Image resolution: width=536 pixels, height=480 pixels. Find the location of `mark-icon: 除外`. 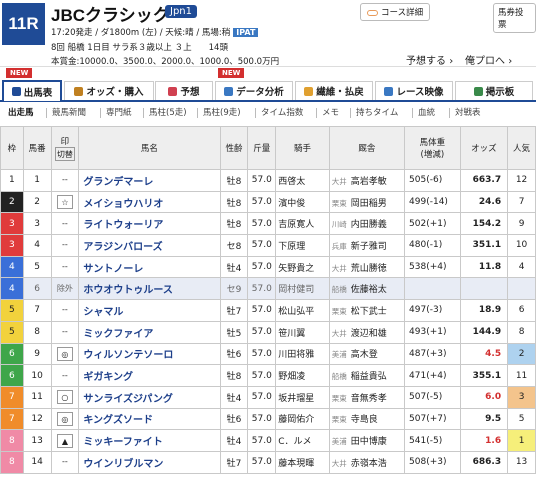

mark-icon: 除外 is located at coordinates (65, 289).